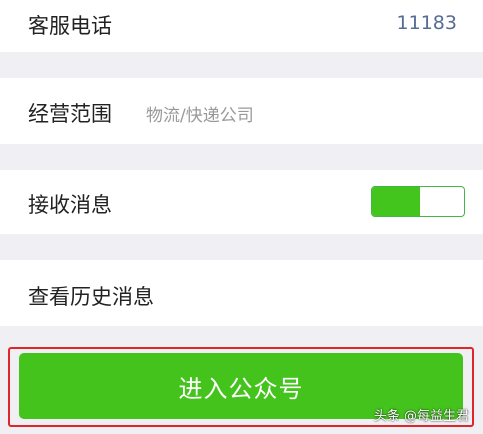 Image resolution: width=483 pixels, height=434 pixels. I want to click on business-scope-value: 物流/快递公司, so click(200, 116).